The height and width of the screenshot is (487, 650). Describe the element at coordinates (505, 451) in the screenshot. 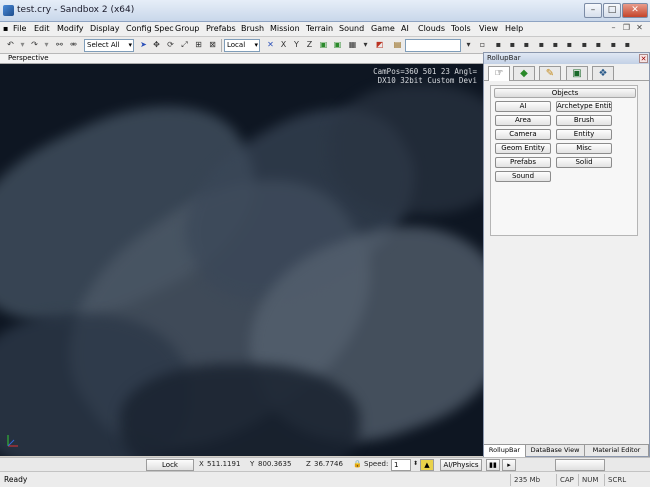

I see `tab-rollupbar: RollupBar` at that location.